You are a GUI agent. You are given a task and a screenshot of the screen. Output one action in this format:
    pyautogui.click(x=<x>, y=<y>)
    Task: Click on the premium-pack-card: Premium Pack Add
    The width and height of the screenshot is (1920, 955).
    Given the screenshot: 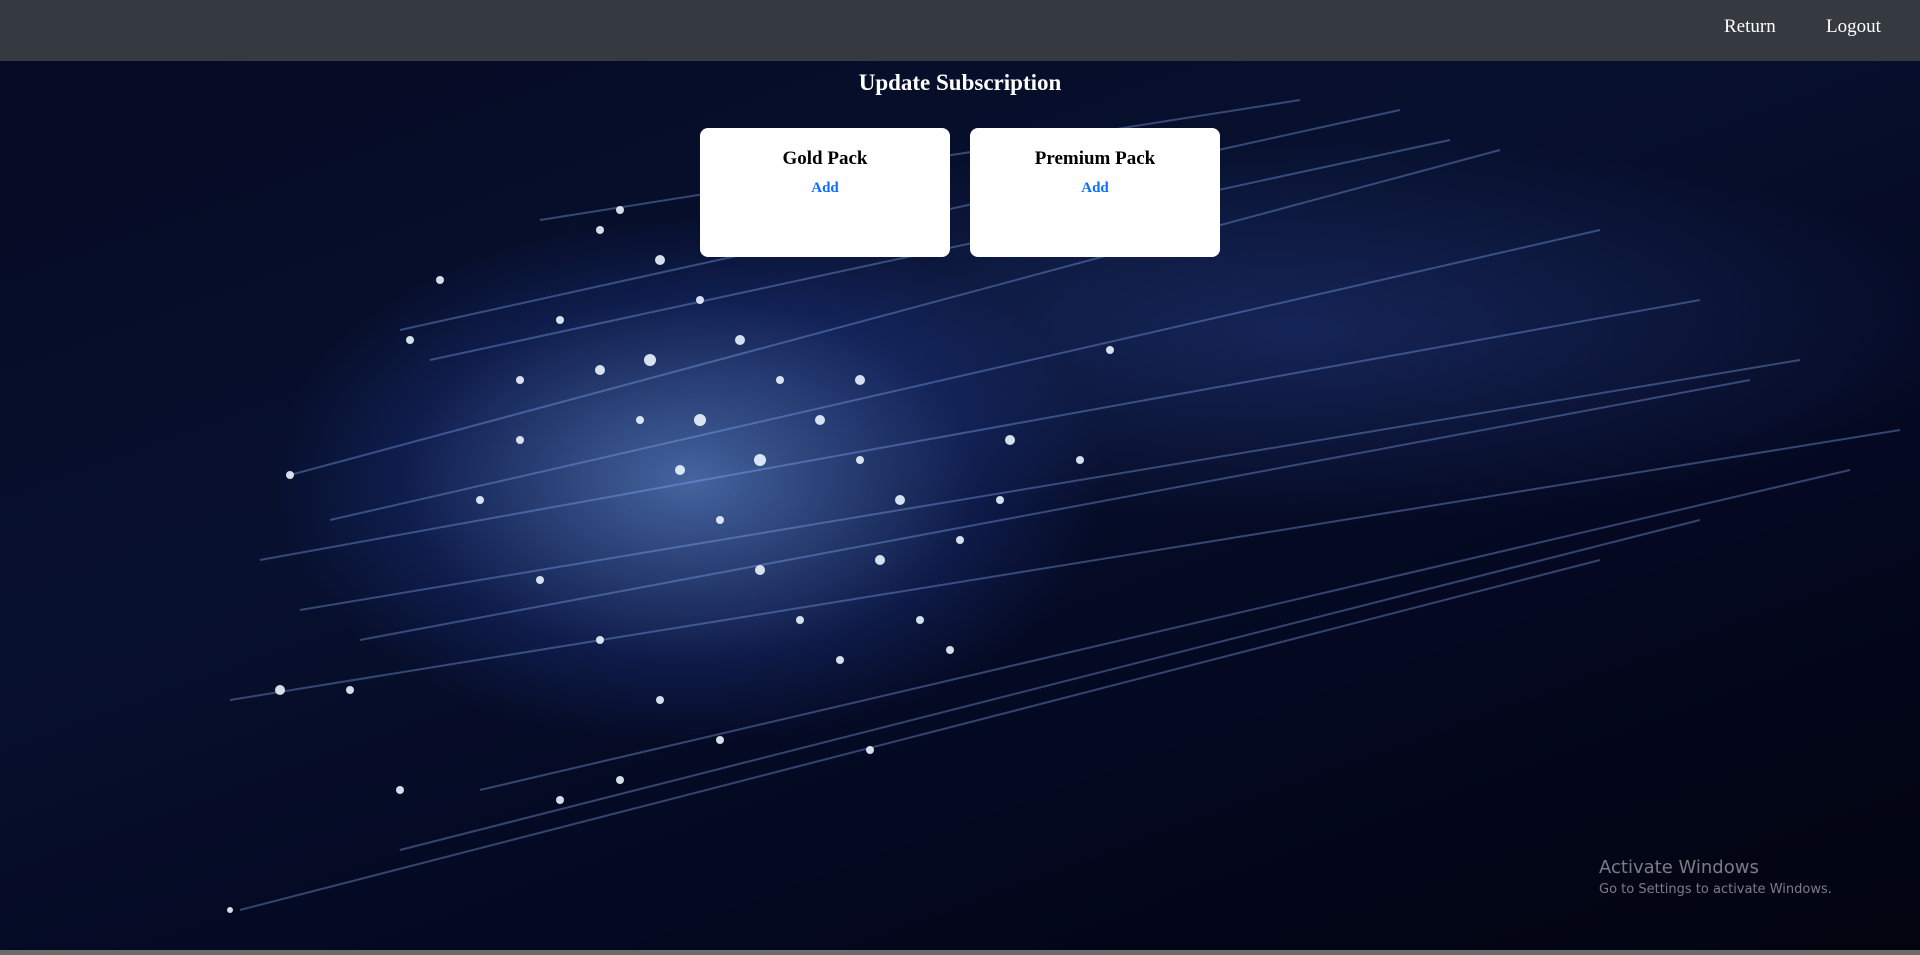 What is the action you would take?
    pyautogui.click(x=1095, y=192)
    